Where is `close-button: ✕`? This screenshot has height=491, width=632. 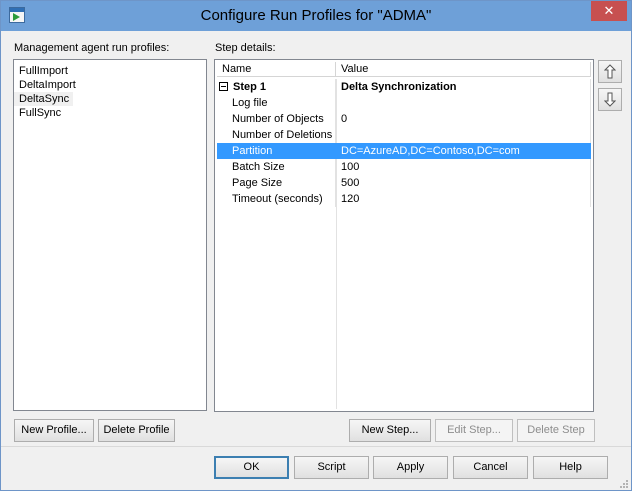 close-button: ✕ is located at coordinates (609, 11).